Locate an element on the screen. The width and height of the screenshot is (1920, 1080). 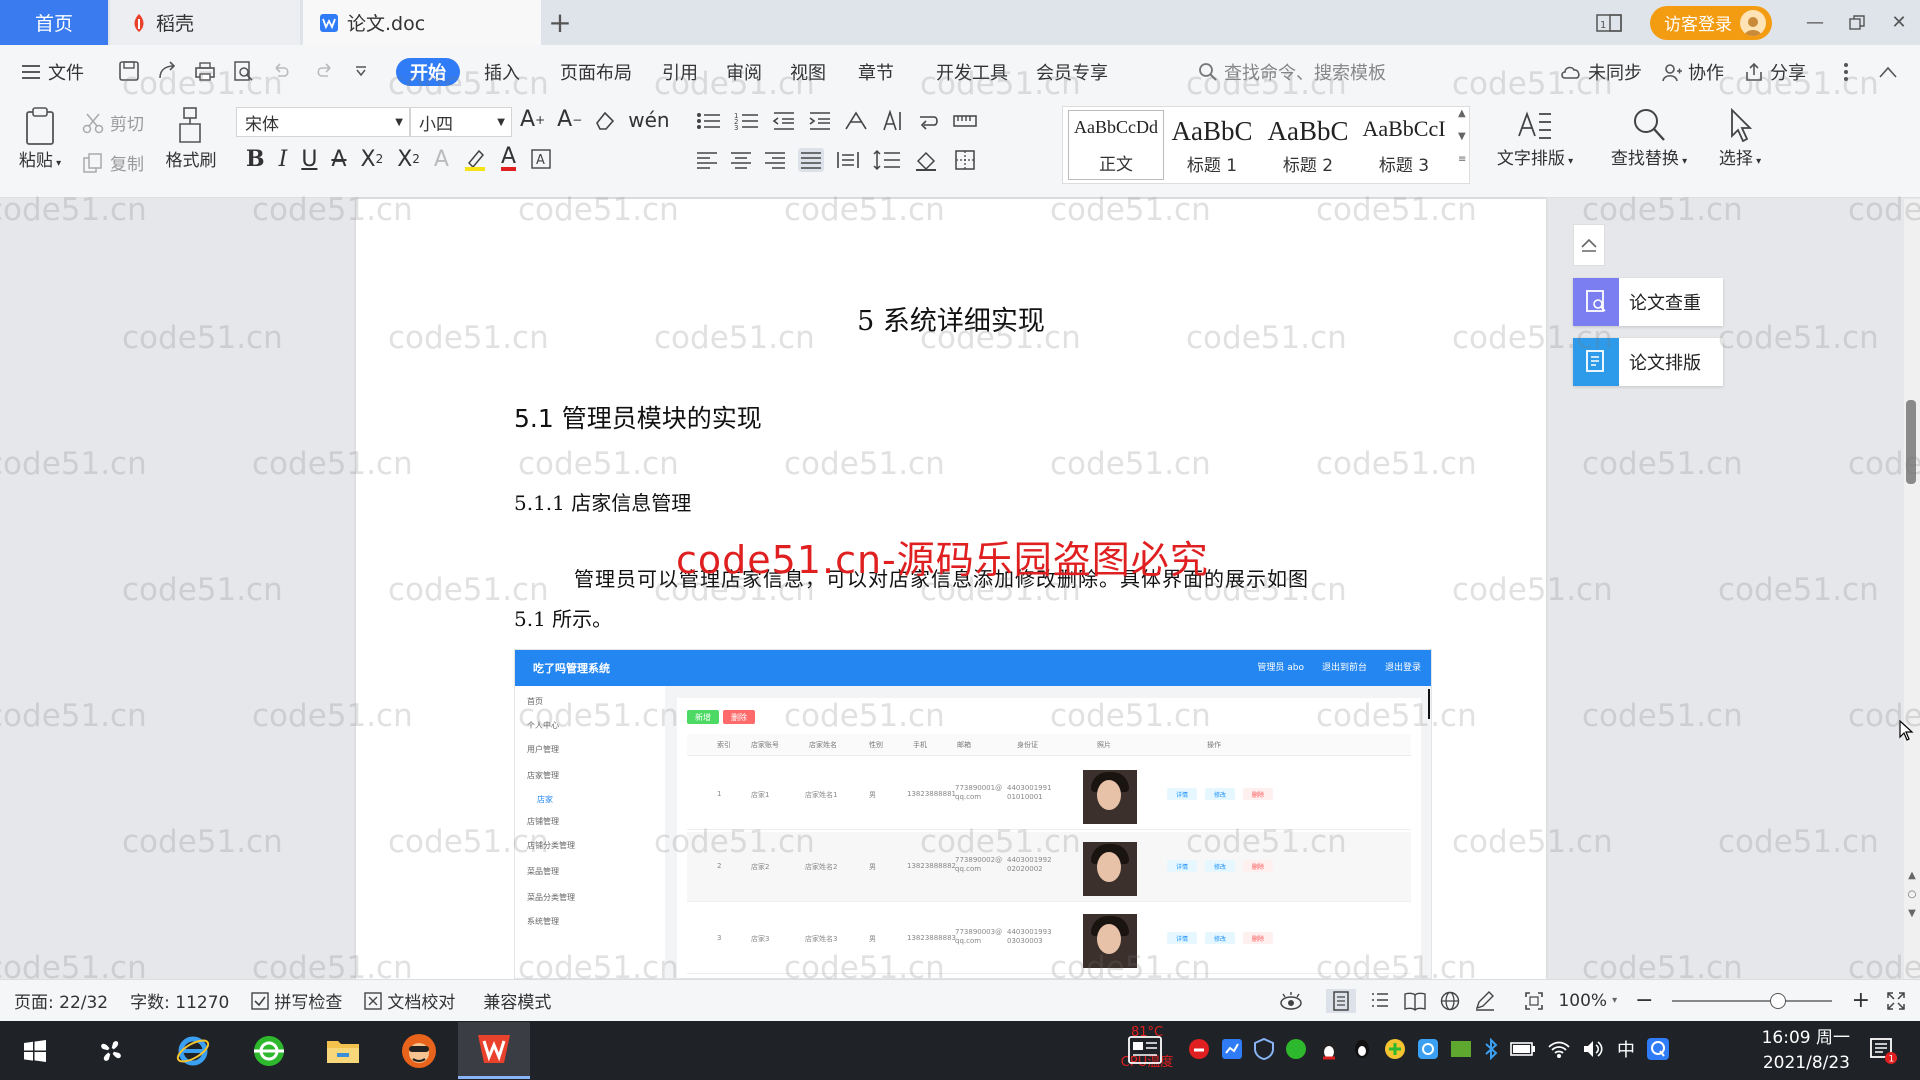
italic-icon: I is located at coordinates (283, 159).